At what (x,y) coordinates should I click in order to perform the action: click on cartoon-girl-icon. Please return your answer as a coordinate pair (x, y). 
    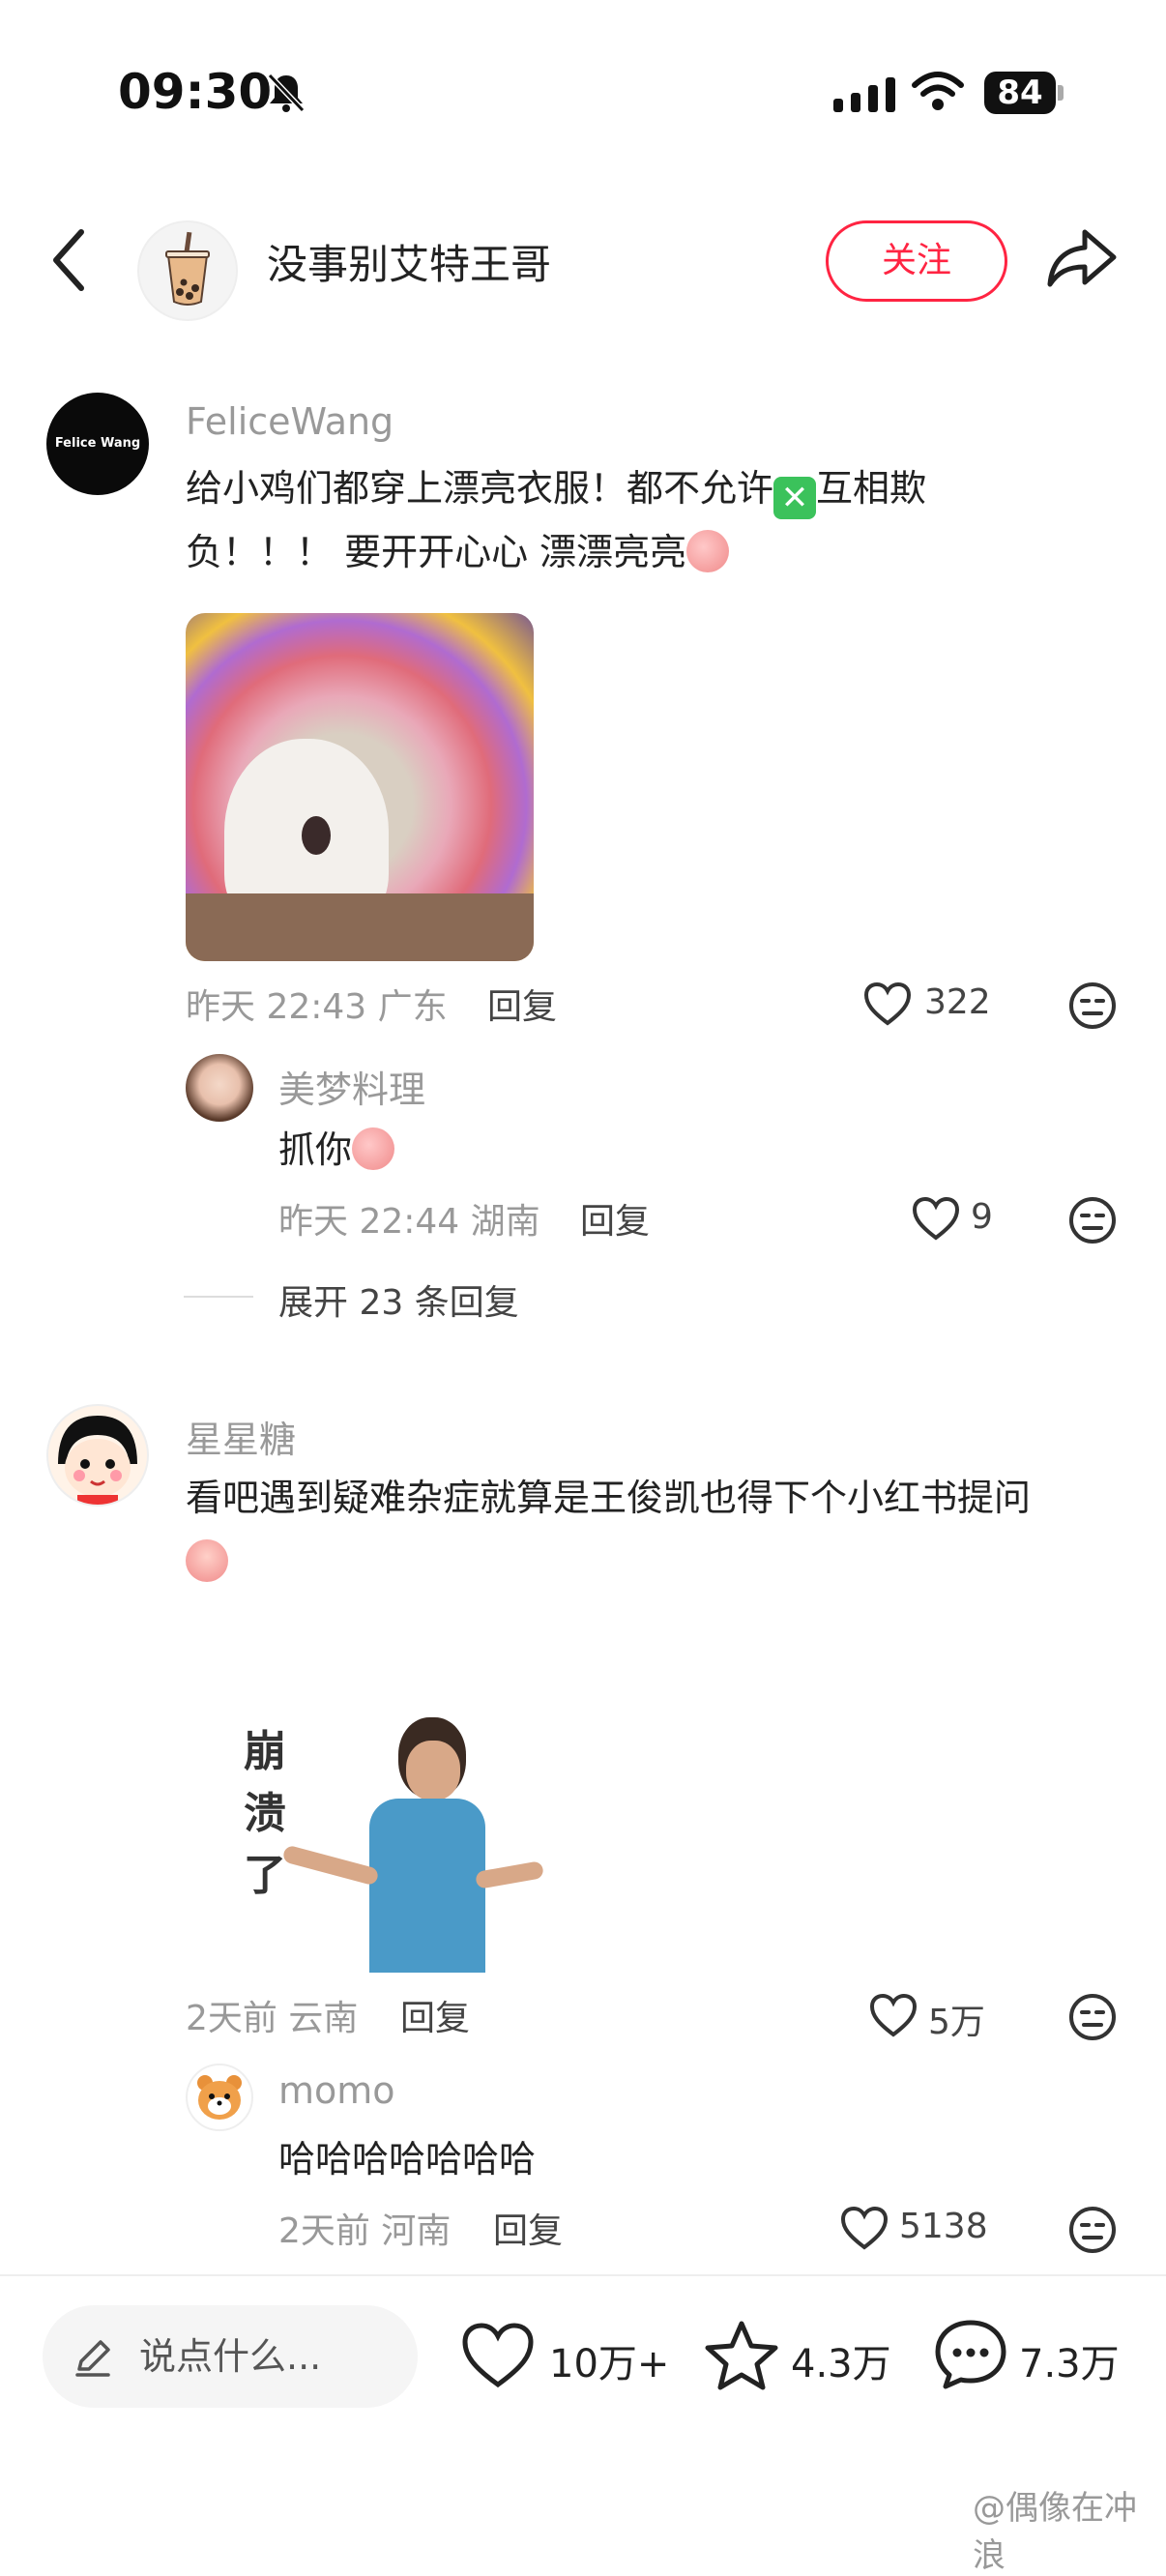
    Looking at the image, I should click on (97, 1460).